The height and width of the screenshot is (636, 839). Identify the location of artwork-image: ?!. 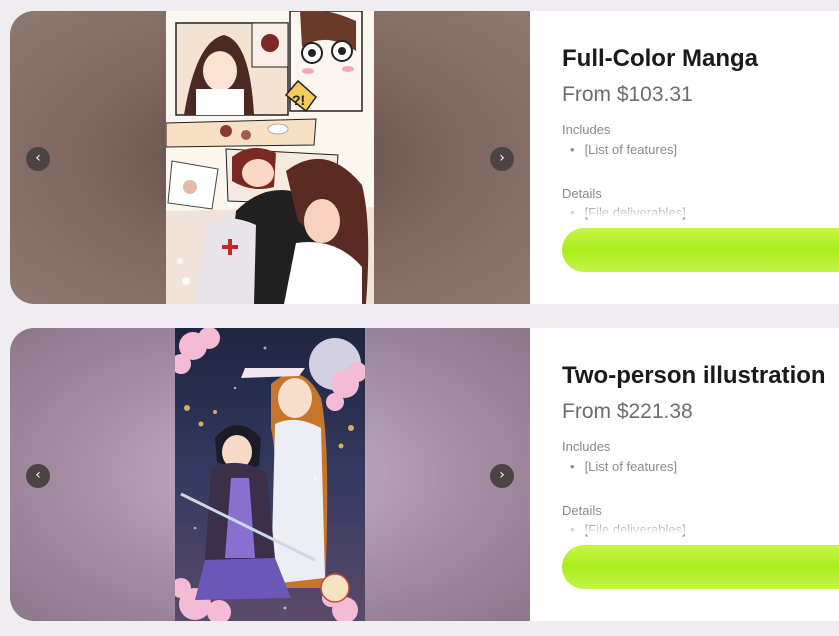
(270, 157).